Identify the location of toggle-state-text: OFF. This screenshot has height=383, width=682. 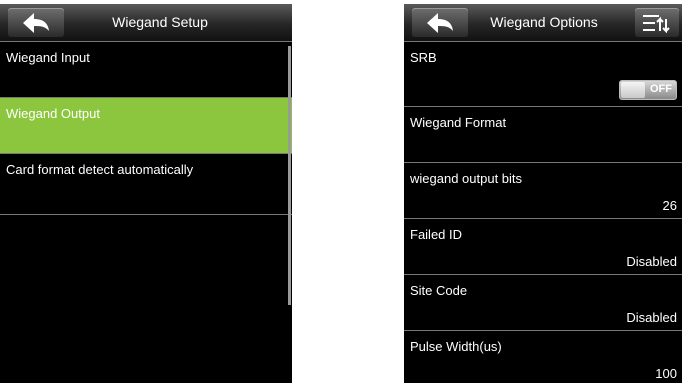
(661, 89).